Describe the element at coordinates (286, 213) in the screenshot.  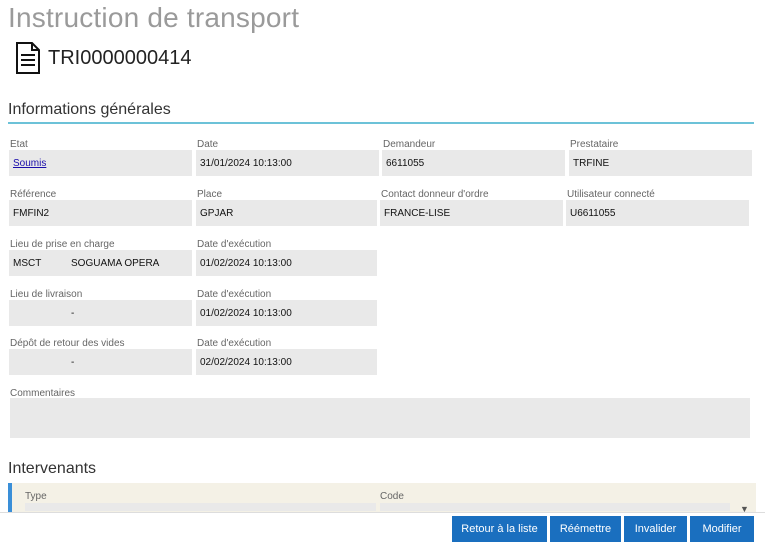
I see `place-field: GPJAR` at that location.